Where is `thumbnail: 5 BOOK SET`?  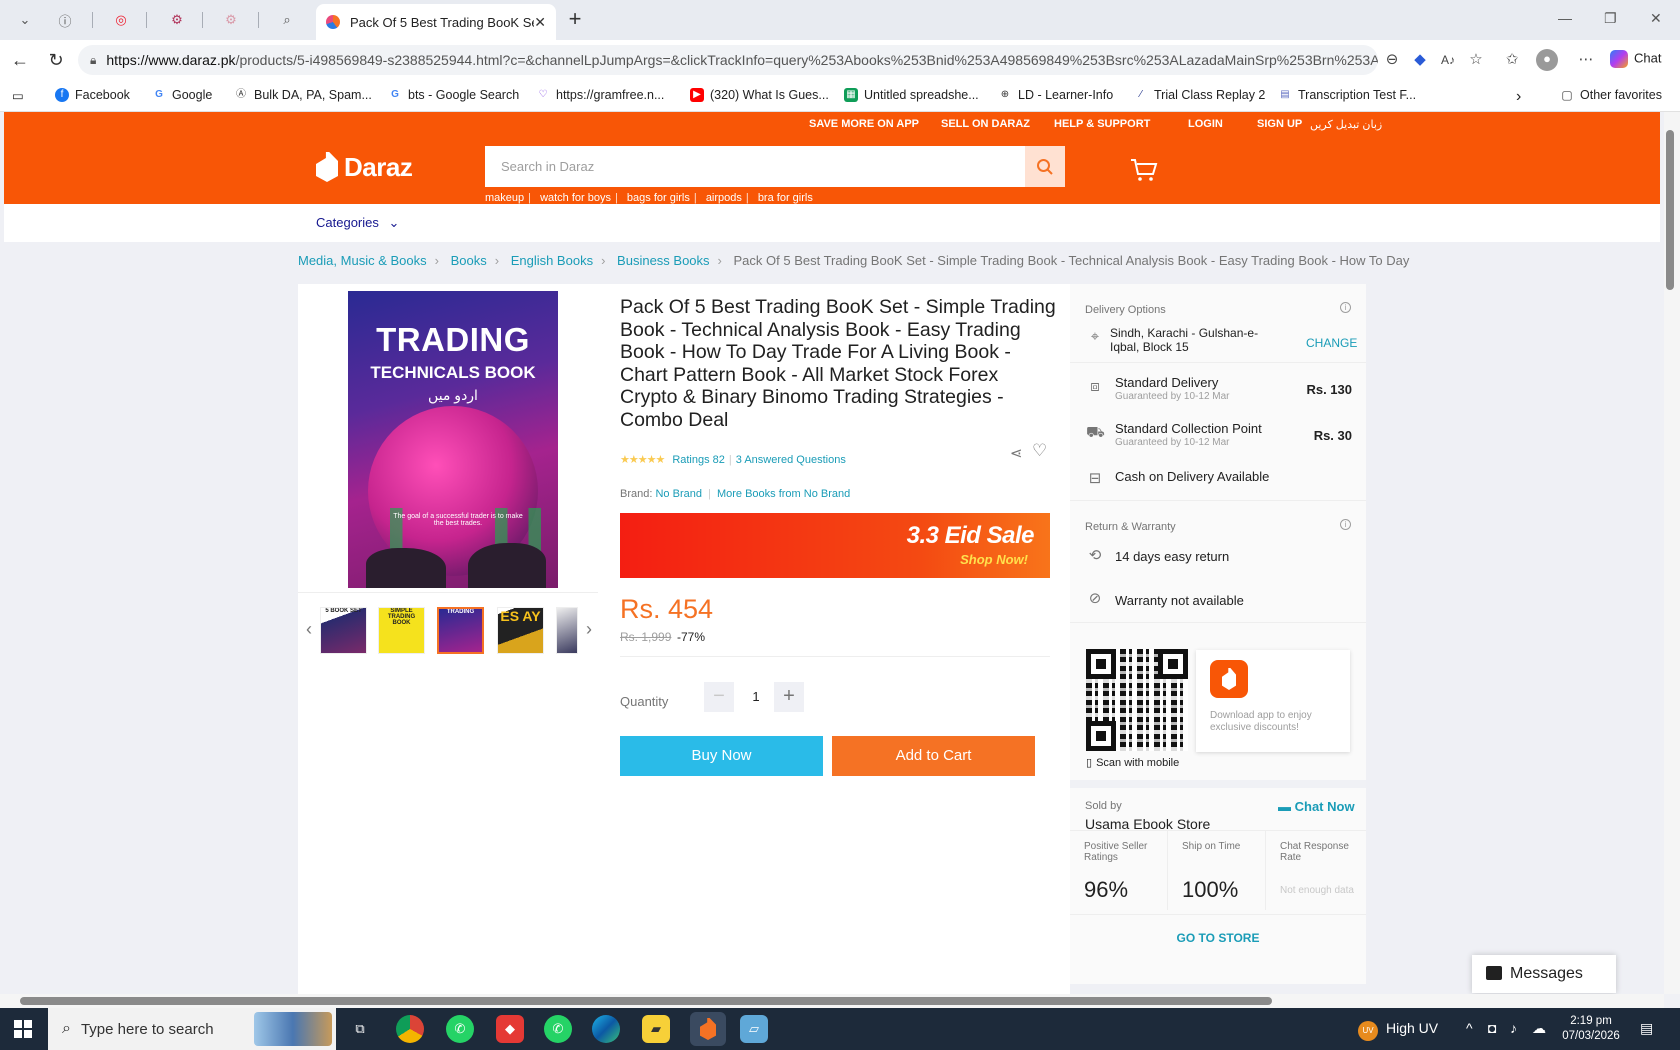 thumbnail: 5 BOOK SET is located at coordinates (343, 630).